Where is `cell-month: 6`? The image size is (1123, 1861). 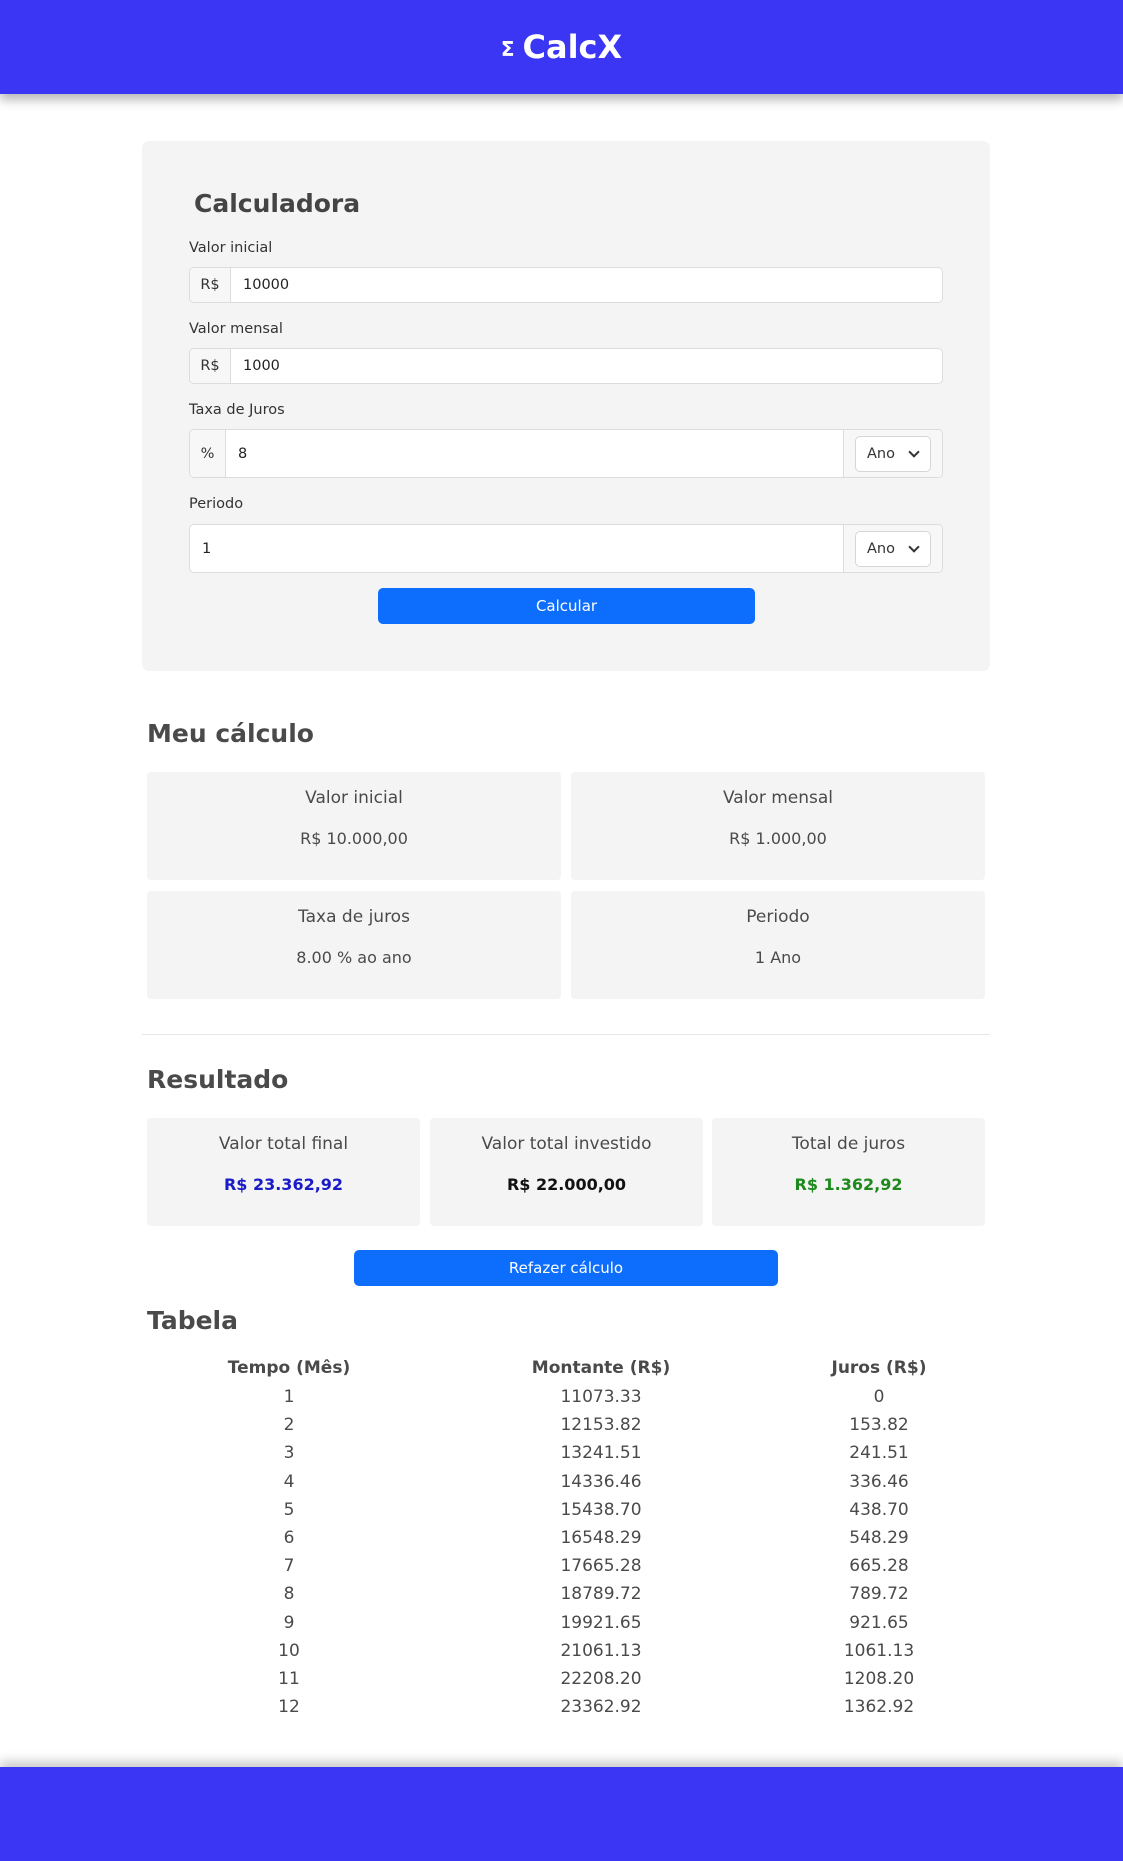 cell-month: 6 is located at coordinates (289, 1538).